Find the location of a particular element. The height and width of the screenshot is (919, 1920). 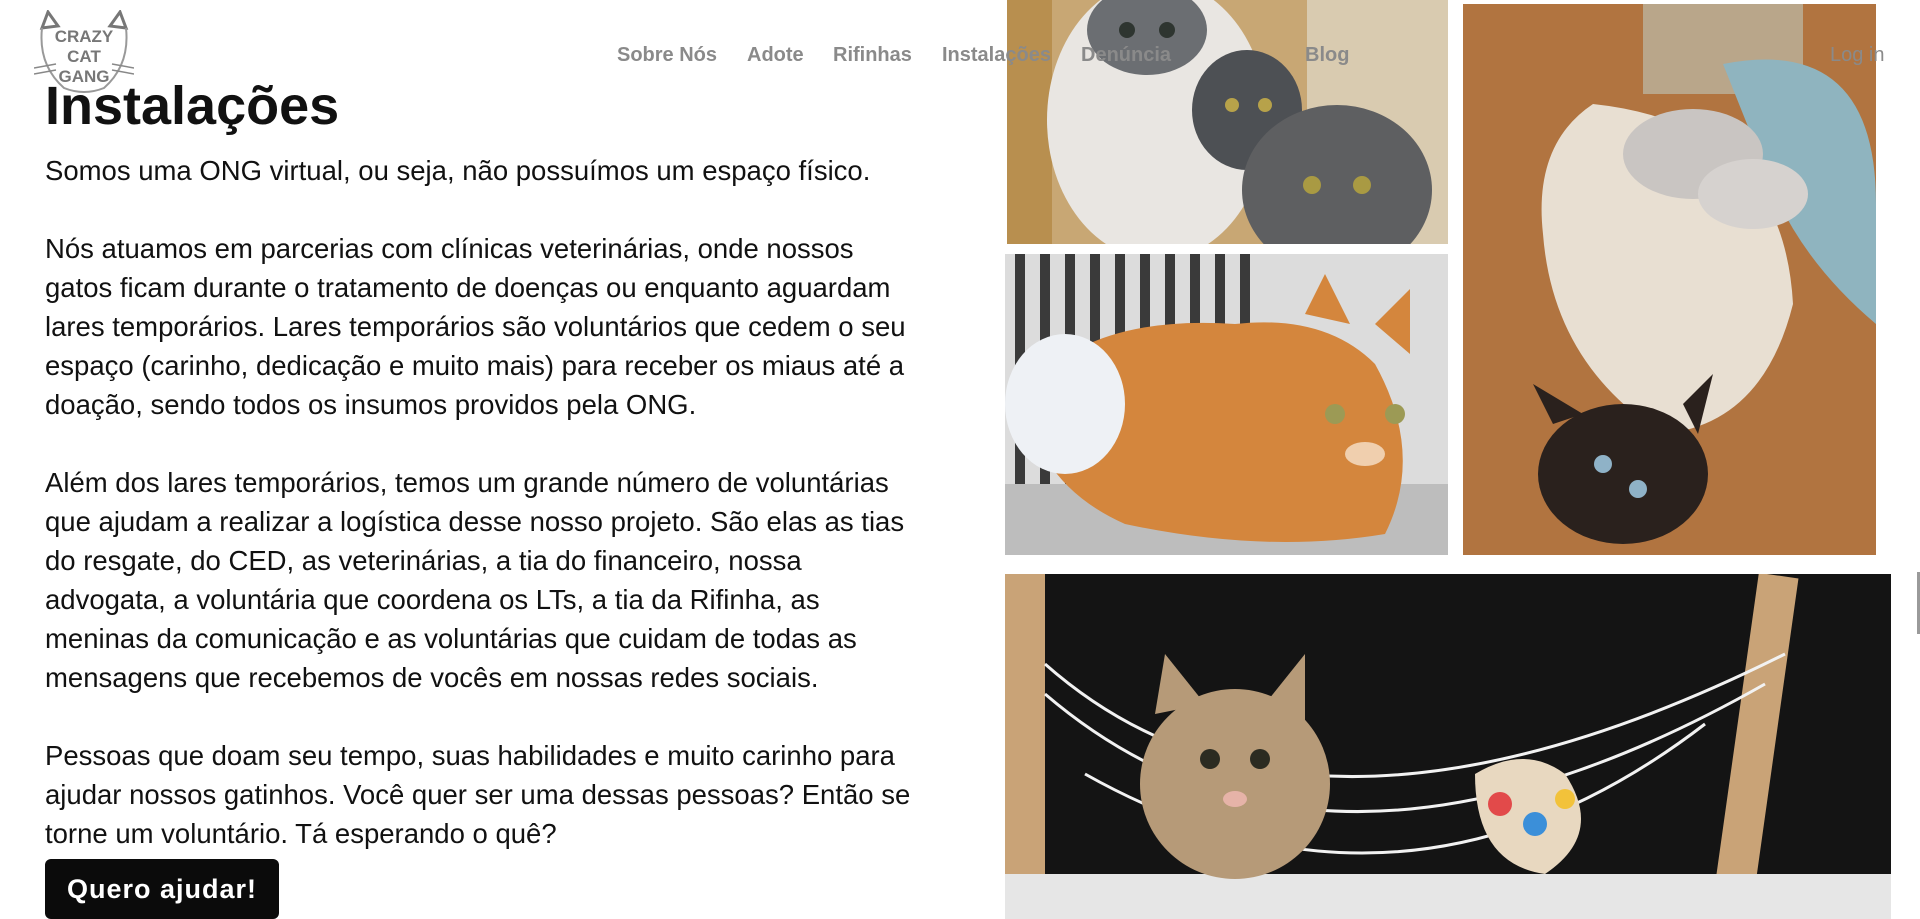

nav-item-rifinhas: Rifinhas is located at coordinates (872, 55).